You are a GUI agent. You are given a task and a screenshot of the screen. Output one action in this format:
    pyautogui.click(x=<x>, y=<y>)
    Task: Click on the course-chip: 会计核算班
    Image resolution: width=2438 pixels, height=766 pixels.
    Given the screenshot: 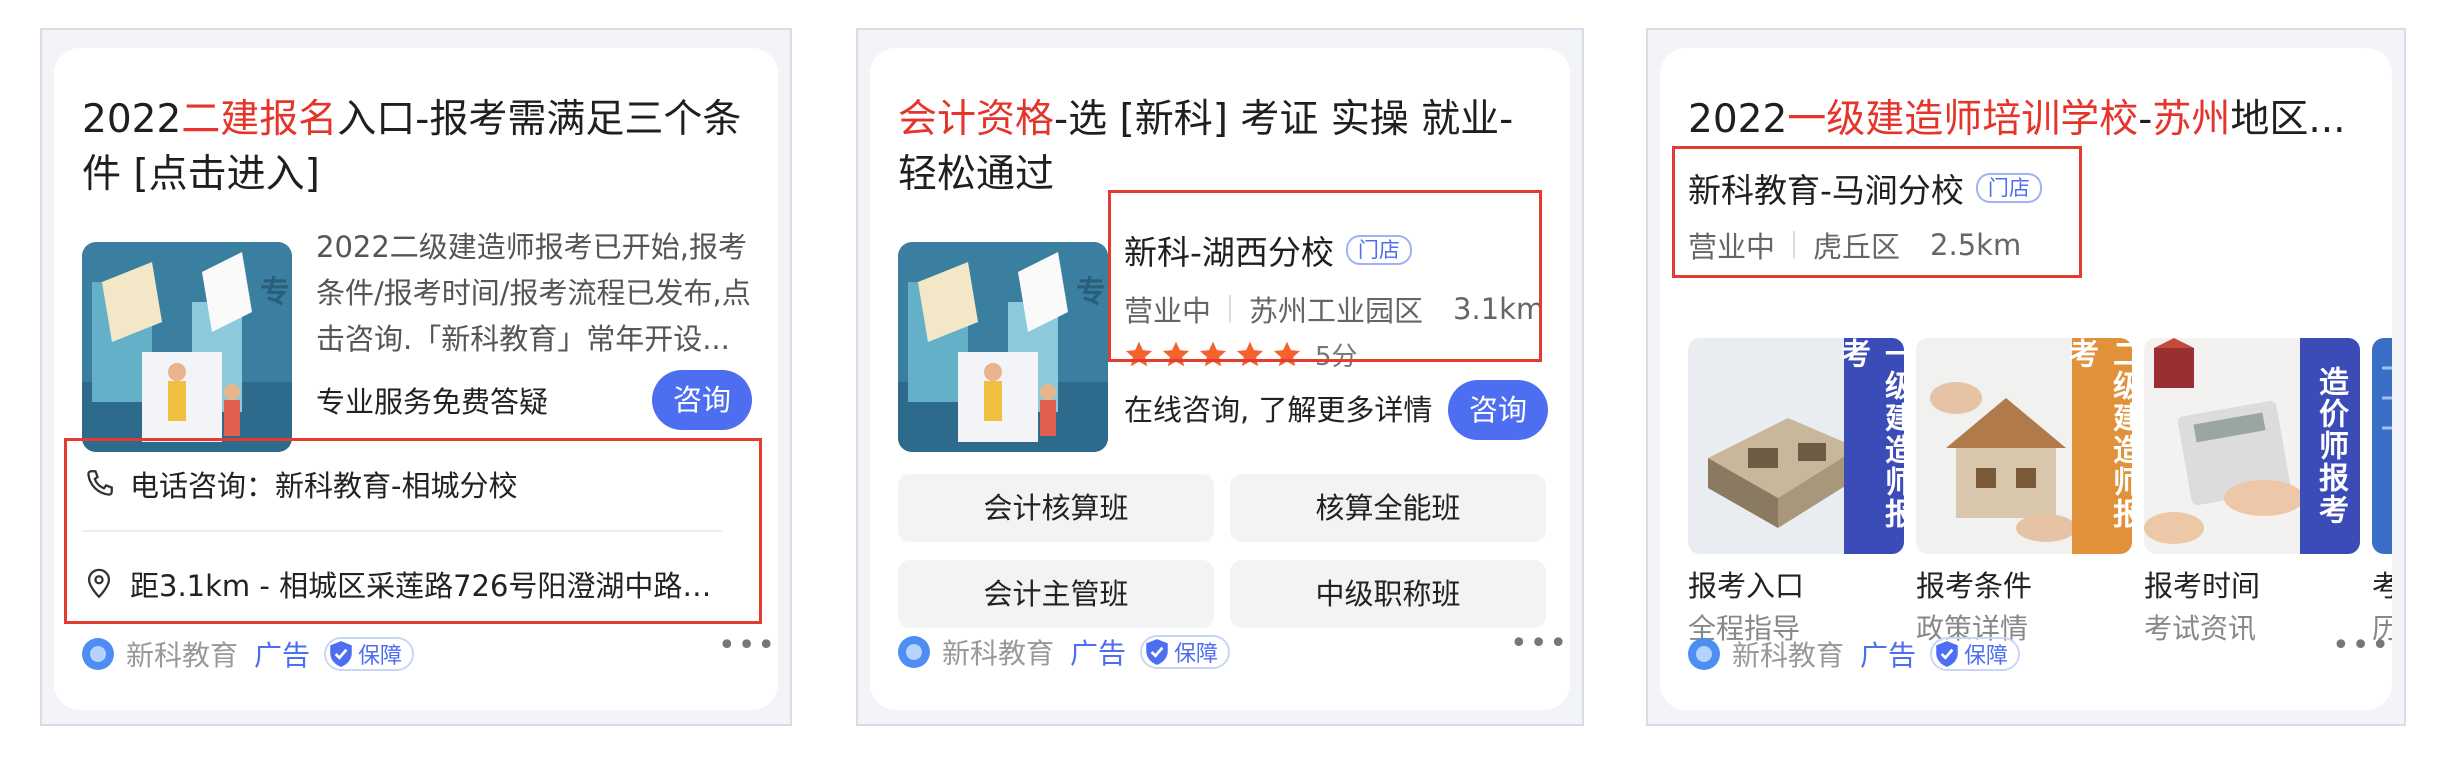 What is the action you would take?
    pyautogui.click(x=1056, y=508)
    